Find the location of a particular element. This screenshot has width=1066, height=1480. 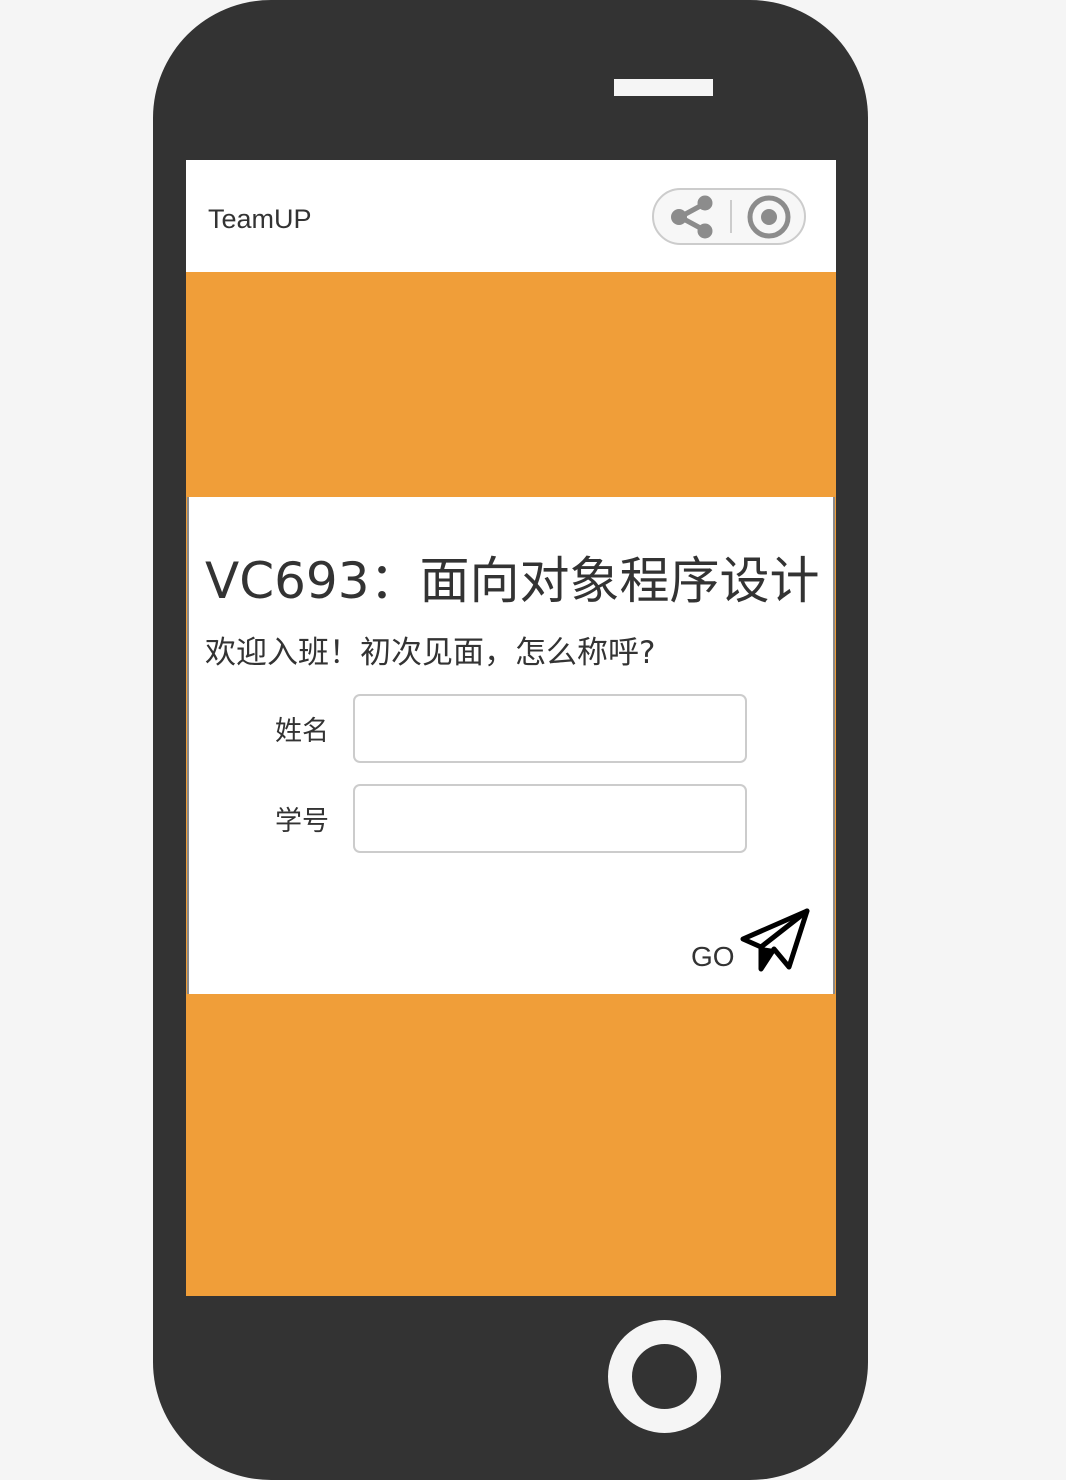

paper-plane-icon is located at coordinates (775, 940).